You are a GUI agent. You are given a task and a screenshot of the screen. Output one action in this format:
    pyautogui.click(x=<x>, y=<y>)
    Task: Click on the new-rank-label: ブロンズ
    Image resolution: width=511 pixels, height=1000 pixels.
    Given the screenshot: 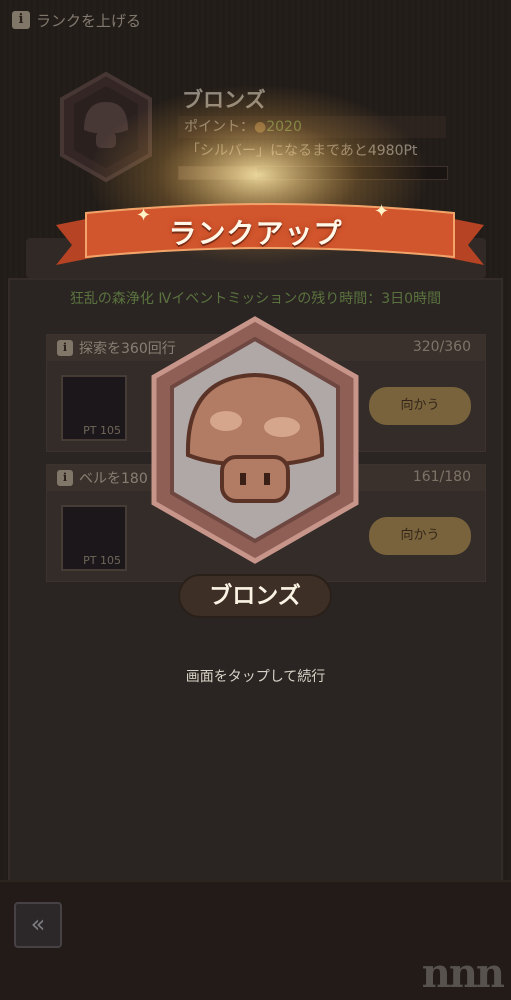 What is the action you would take?
    pyautogui.click(x=255, y=595)
    